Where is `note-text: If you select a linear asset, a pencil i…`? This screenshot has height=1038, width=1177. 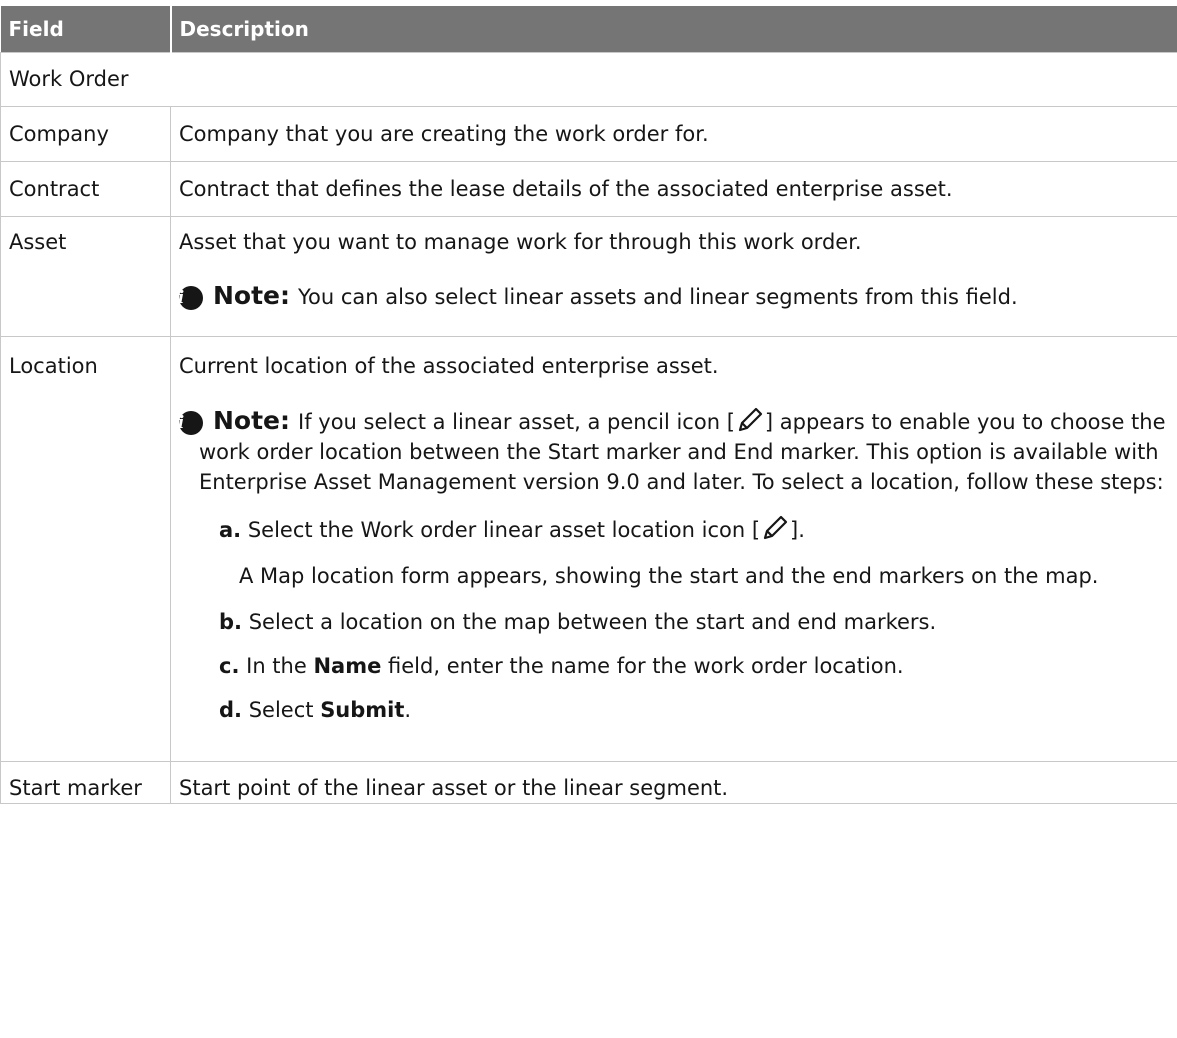
note-text: If you select a linear asset, a pencil i… is located at coordinates (516, 422).